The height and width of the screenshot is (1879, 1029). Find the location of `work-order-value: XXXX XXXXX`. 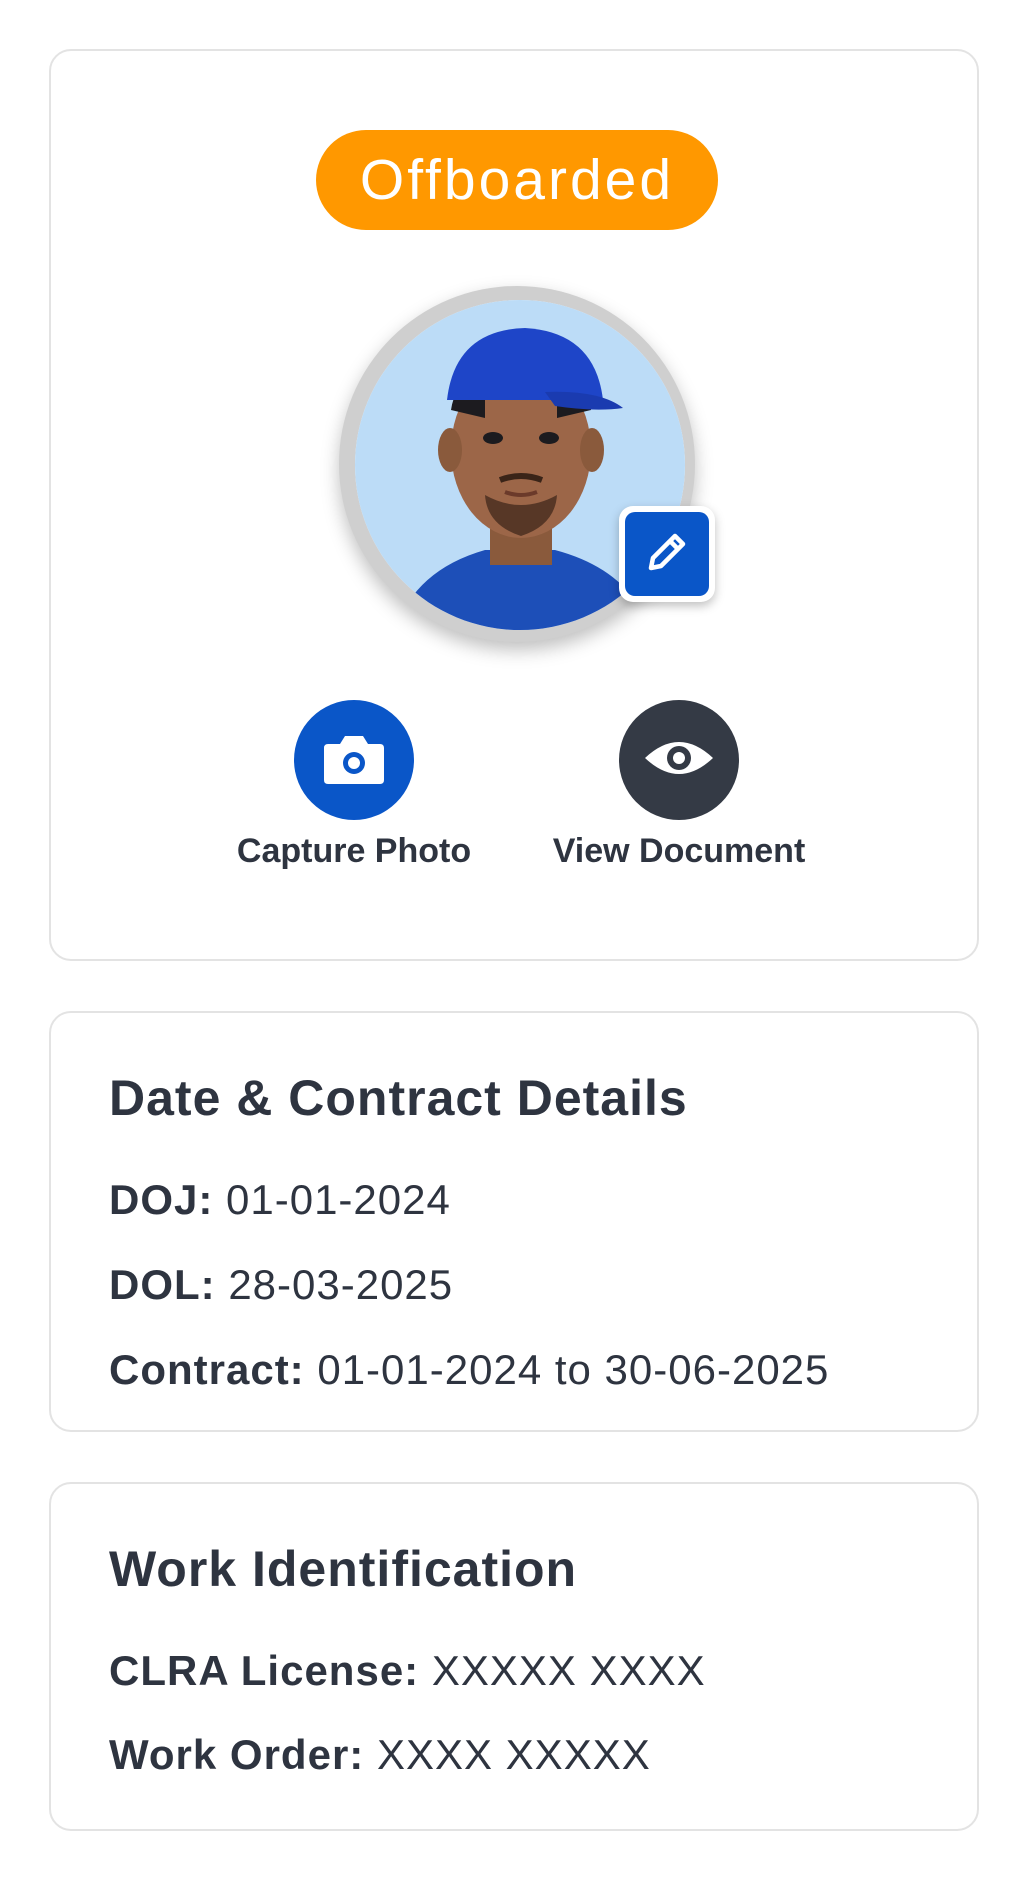

work-order-value: XXXX XXXXX is located at coordinates (513, 1754).